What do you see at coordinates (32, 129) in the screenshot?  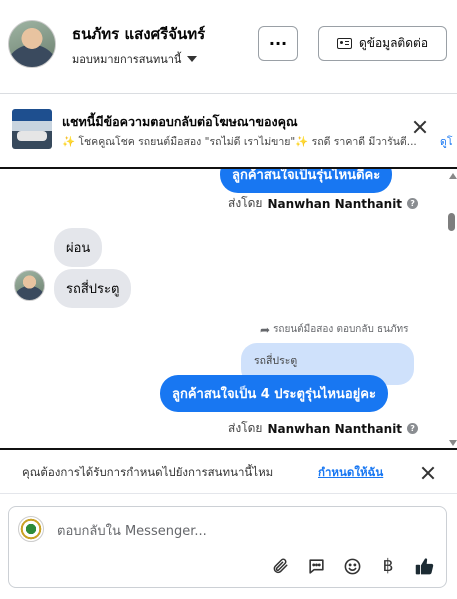 I see `ad-thumbnail` at bounding box center [32, 129].